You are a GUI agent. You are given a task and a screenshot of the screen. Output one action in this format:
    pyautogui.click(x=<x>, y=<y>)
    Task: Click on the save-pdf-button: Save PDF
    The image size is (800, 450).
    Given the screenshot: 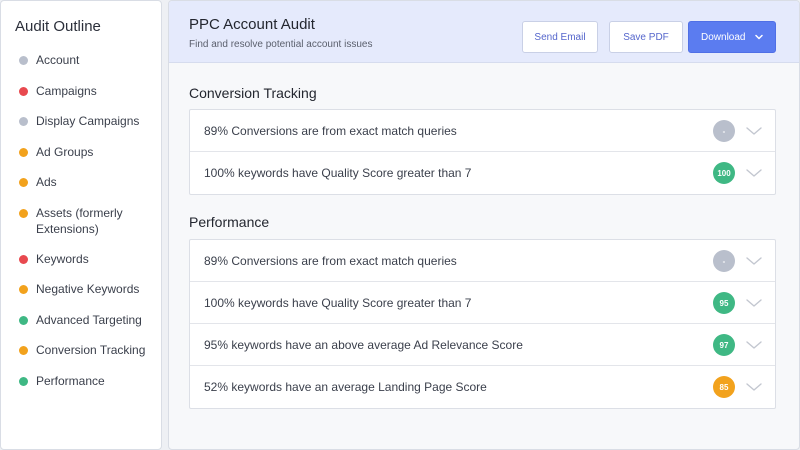 What is the action you would take?
    pyautogui.click(x=646, y=37)
    